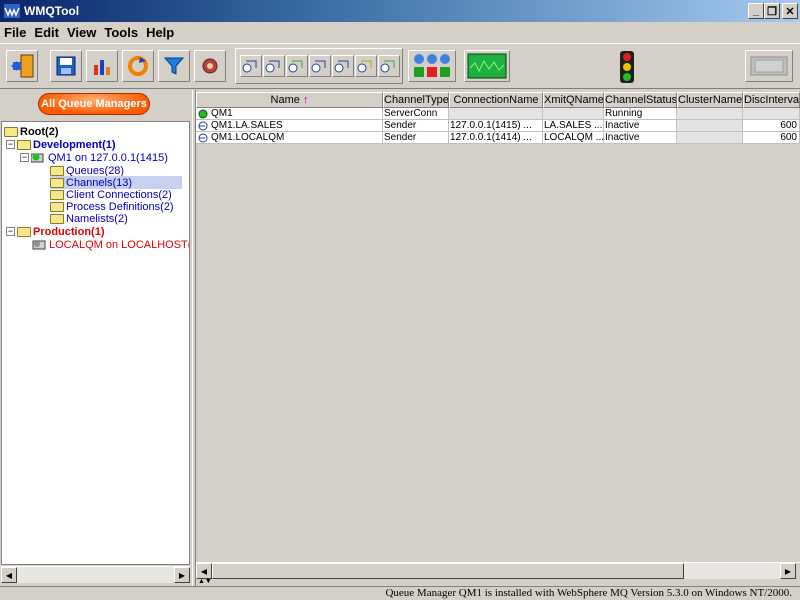 The width and height of the screenshot is (800, 600). What do you see at coordinates (160, 32) in the screenshot?
I see `menu-help: Help` at bounding box center [160, 32].